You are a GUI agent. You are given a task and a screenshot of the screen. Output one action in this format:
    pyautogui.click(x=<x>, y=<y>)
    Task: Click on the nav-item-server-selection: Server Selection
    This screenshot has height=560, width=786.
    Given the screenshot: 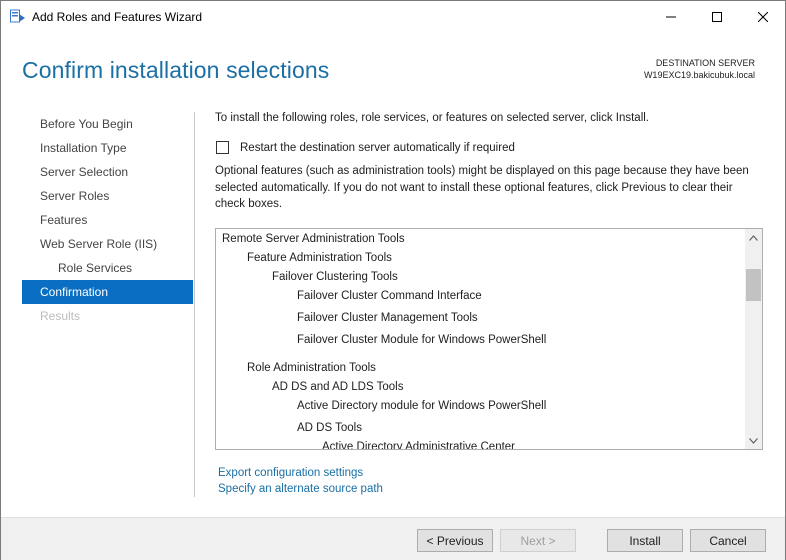 What is the action you would take?
    pyautogui.click(x=107, y=172)
    